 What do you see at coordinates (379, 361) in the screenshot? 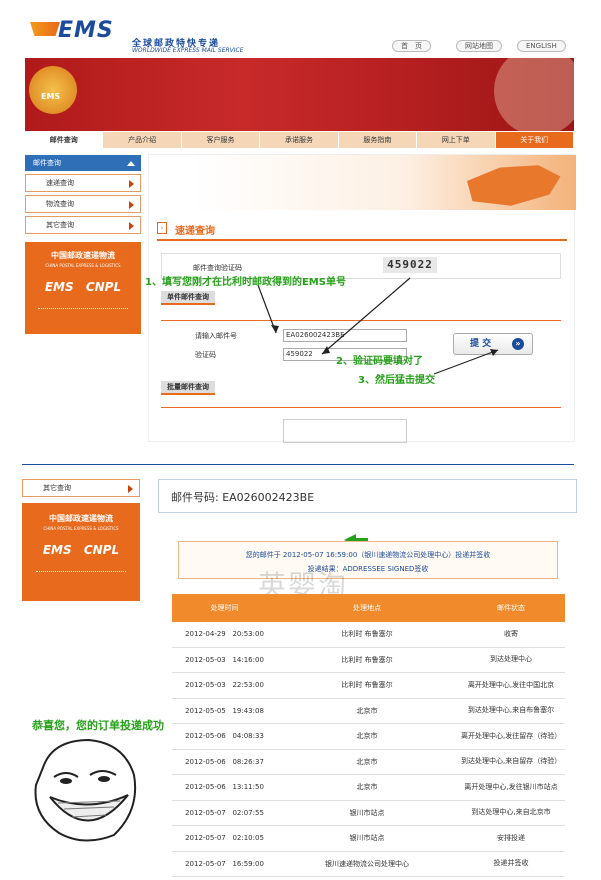
I see `annotation-step2: 2、验证码要填对了` at bounding box center [379, 361].